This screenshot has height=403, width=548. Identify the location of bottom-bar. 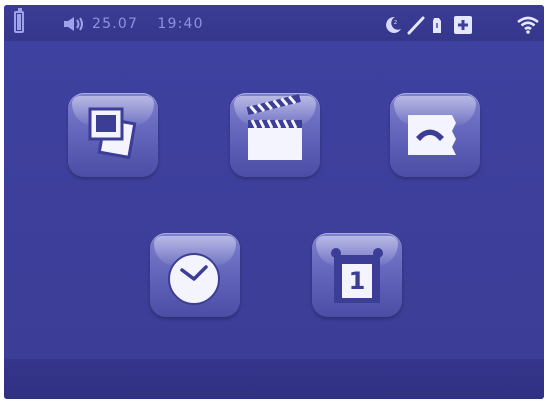
(274, 379).